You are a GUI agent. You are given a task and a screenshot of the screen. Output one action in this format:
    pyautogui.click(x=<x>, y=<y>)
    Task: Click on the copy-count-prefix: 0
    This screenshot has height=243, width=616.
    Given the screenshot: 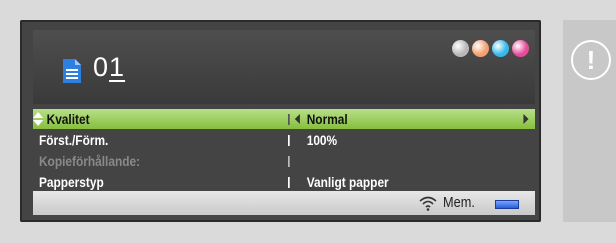 What is the action you would take?
    pyautogui.click(x=101, y=67)
    